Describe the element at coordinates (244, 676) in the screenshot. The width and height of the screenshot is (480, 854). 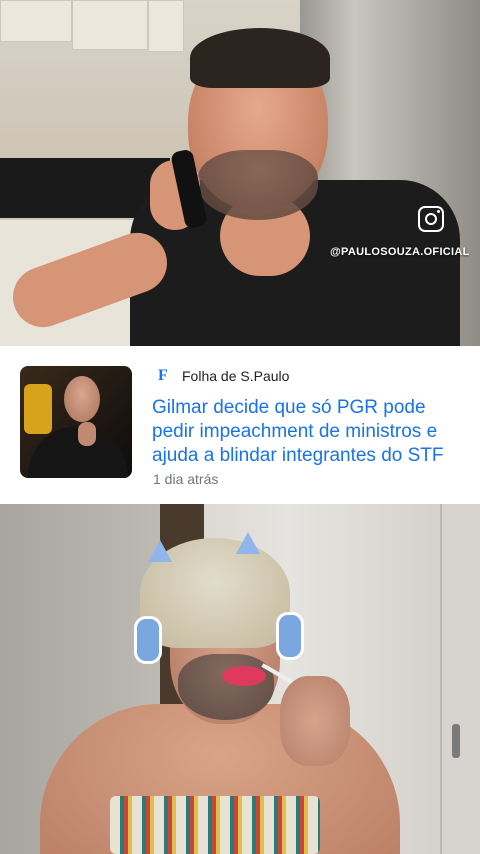
I see `person-lips` at that location.